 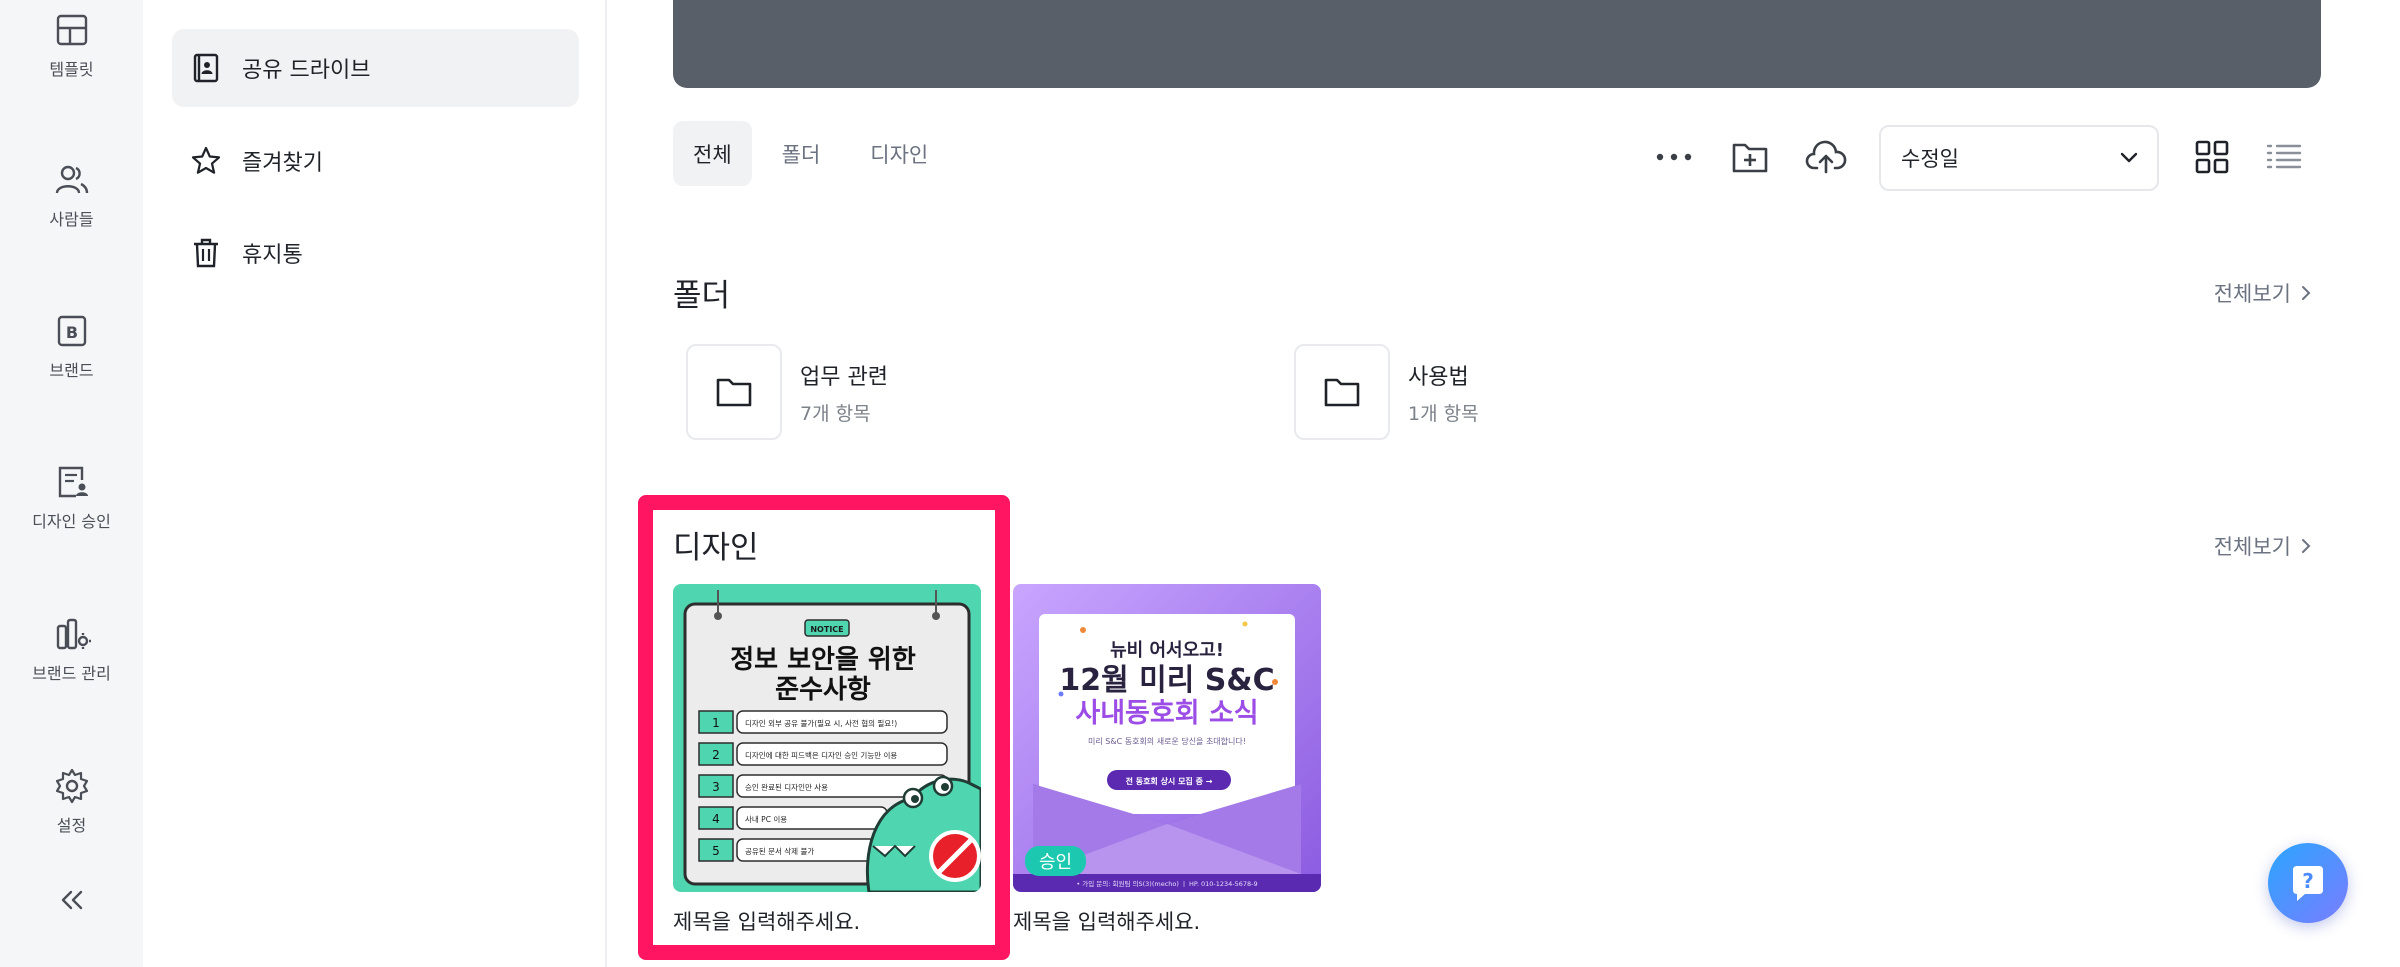 What do you see at coordinates (206, 160) in the screenshot?
I see `star-icon` at bounding box center [206, 160].